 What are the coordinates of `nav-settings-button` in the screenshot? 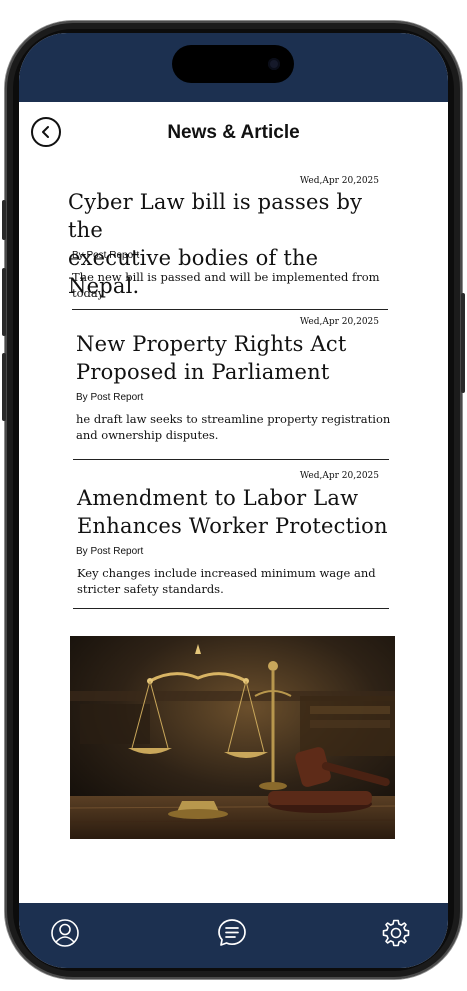 It's located at (396, 933).